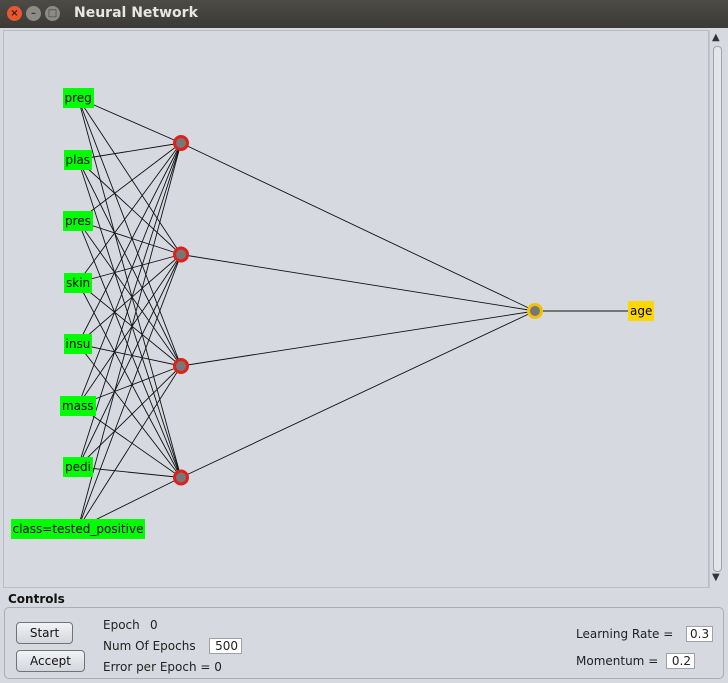 The width and height of the screenshot is (728, 683). What do you see at coordinates (617, 661) in the screenshot?
I see `momentum-label: Momentum =` at bounding box center [617, 661].